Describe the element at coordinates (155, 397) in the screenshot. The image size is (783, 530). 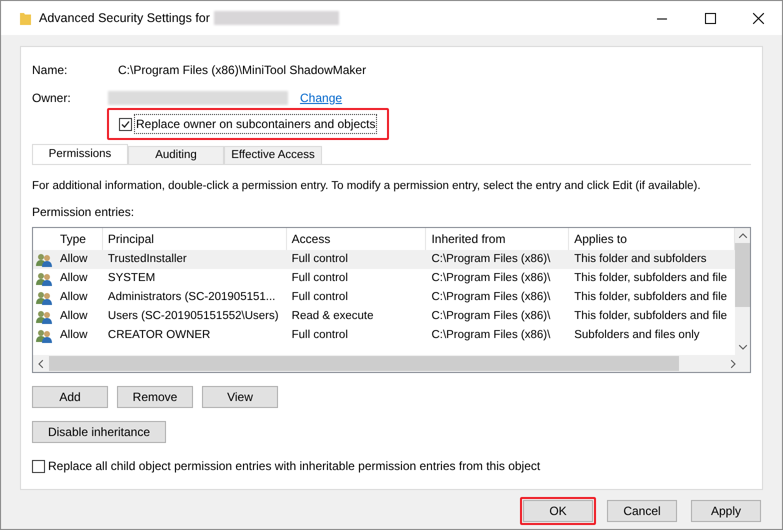
I see `button: Remove` at that location.